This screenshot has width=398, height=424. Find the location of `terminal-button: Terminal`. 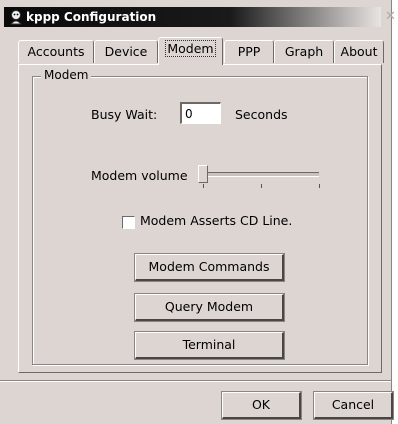

terminal-button: Terminal is located at coordinates (209, 345).